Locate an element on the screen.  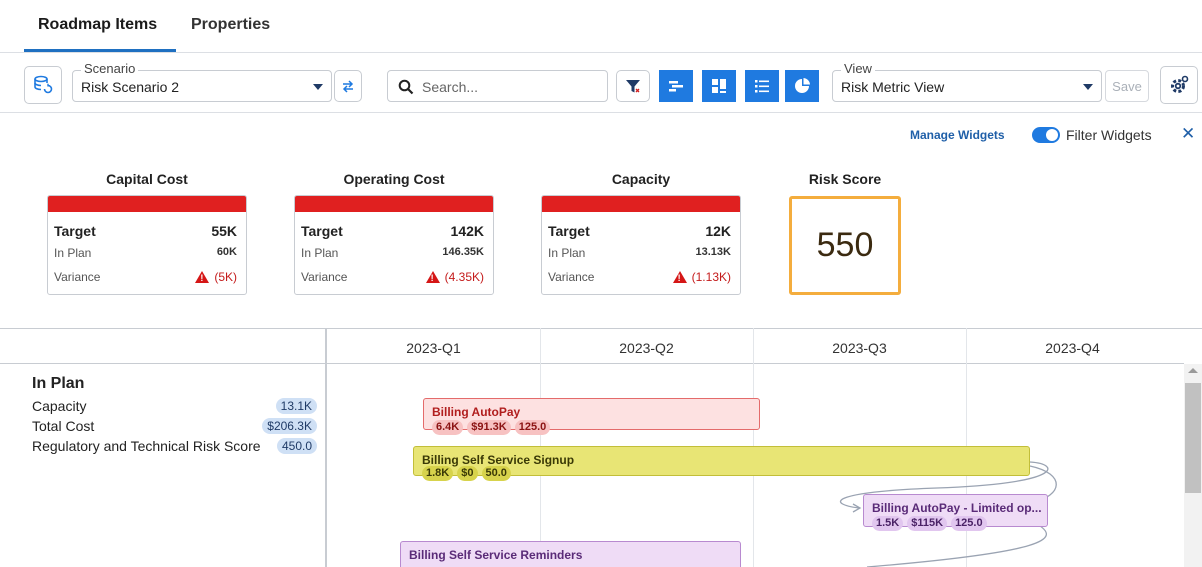
item-chip-capacity: 6.4K is located at coordinates (448, 427).